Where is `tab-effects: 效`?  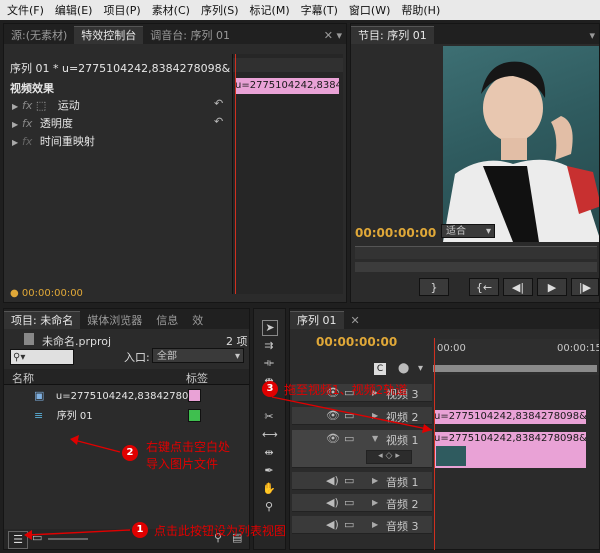
tab-effects: 效 is located at coordinates (197, 320).